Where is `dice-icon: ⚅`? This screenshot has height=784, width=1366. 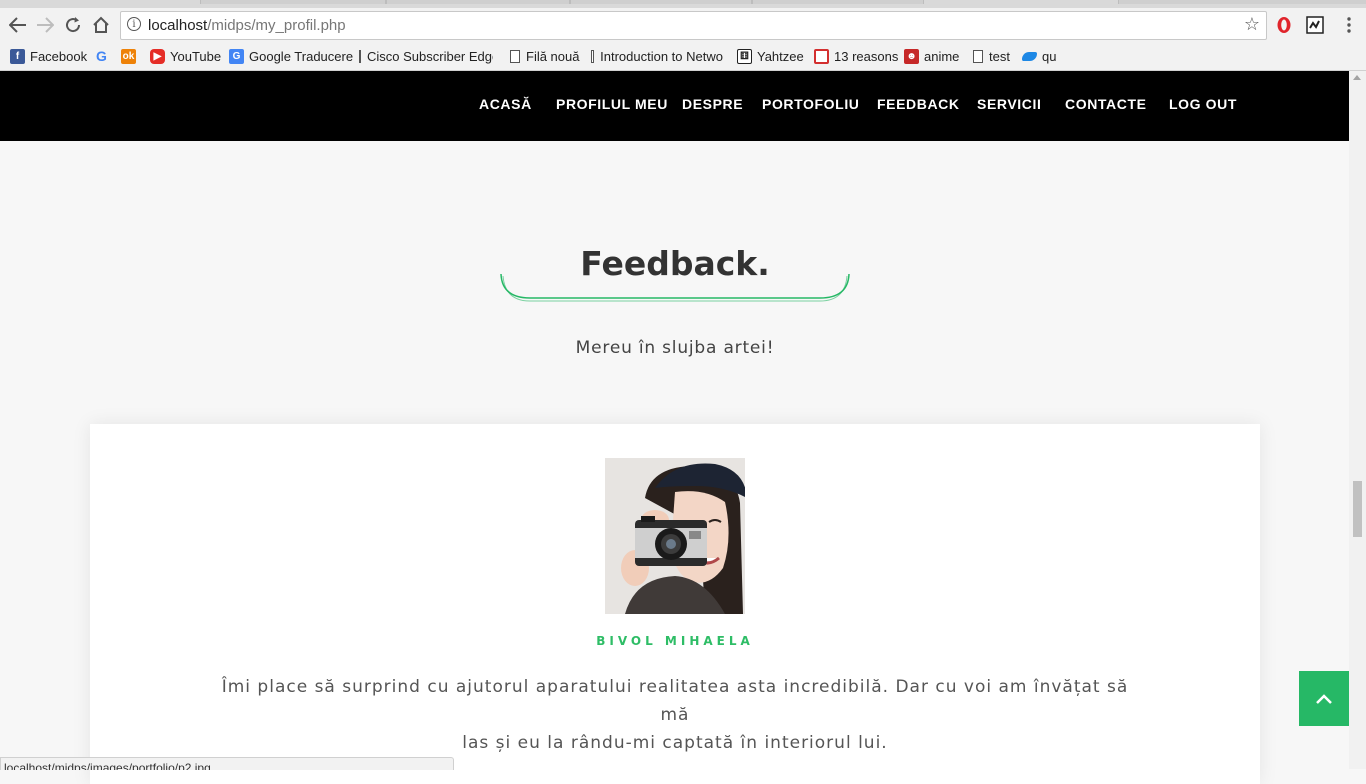 dice-icon: ⚅ is located at coordinates (744, 56).